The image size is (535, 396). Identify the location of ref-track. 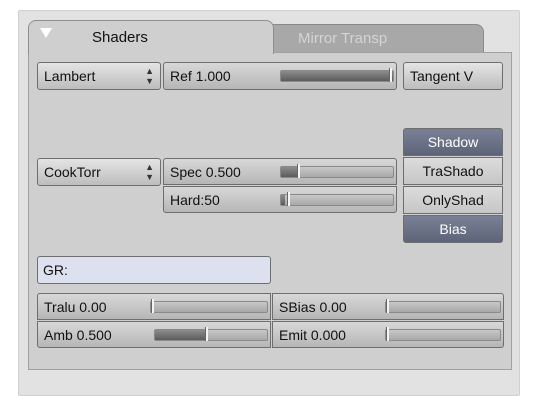
(337, 75).